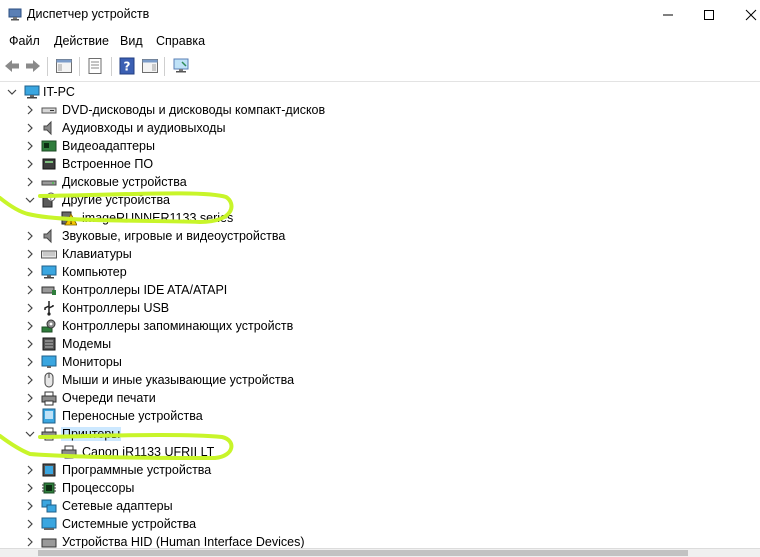 The height and width of the screenshot is (557, 760). What do you see at coordinates (380, 254) in the screenshot?
I see `tree-item: Клавиатуры` at bounding box center [380, 254].